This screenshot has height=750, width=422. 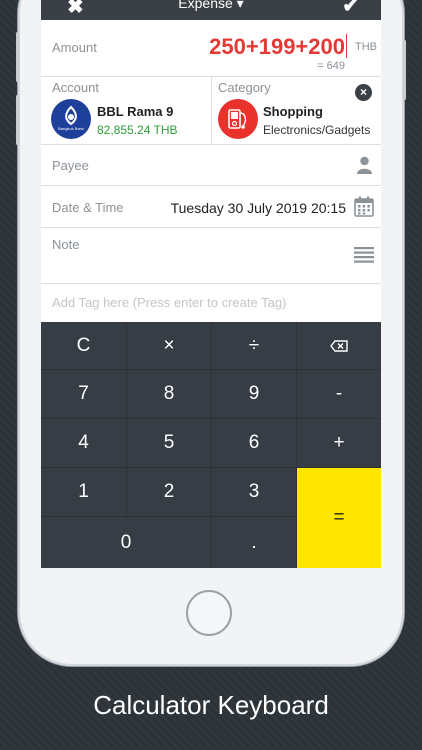 What do you see at coordinates (238, 119) in the screenshot?
I see `shopping-icon` at bounding box center [238, 119].